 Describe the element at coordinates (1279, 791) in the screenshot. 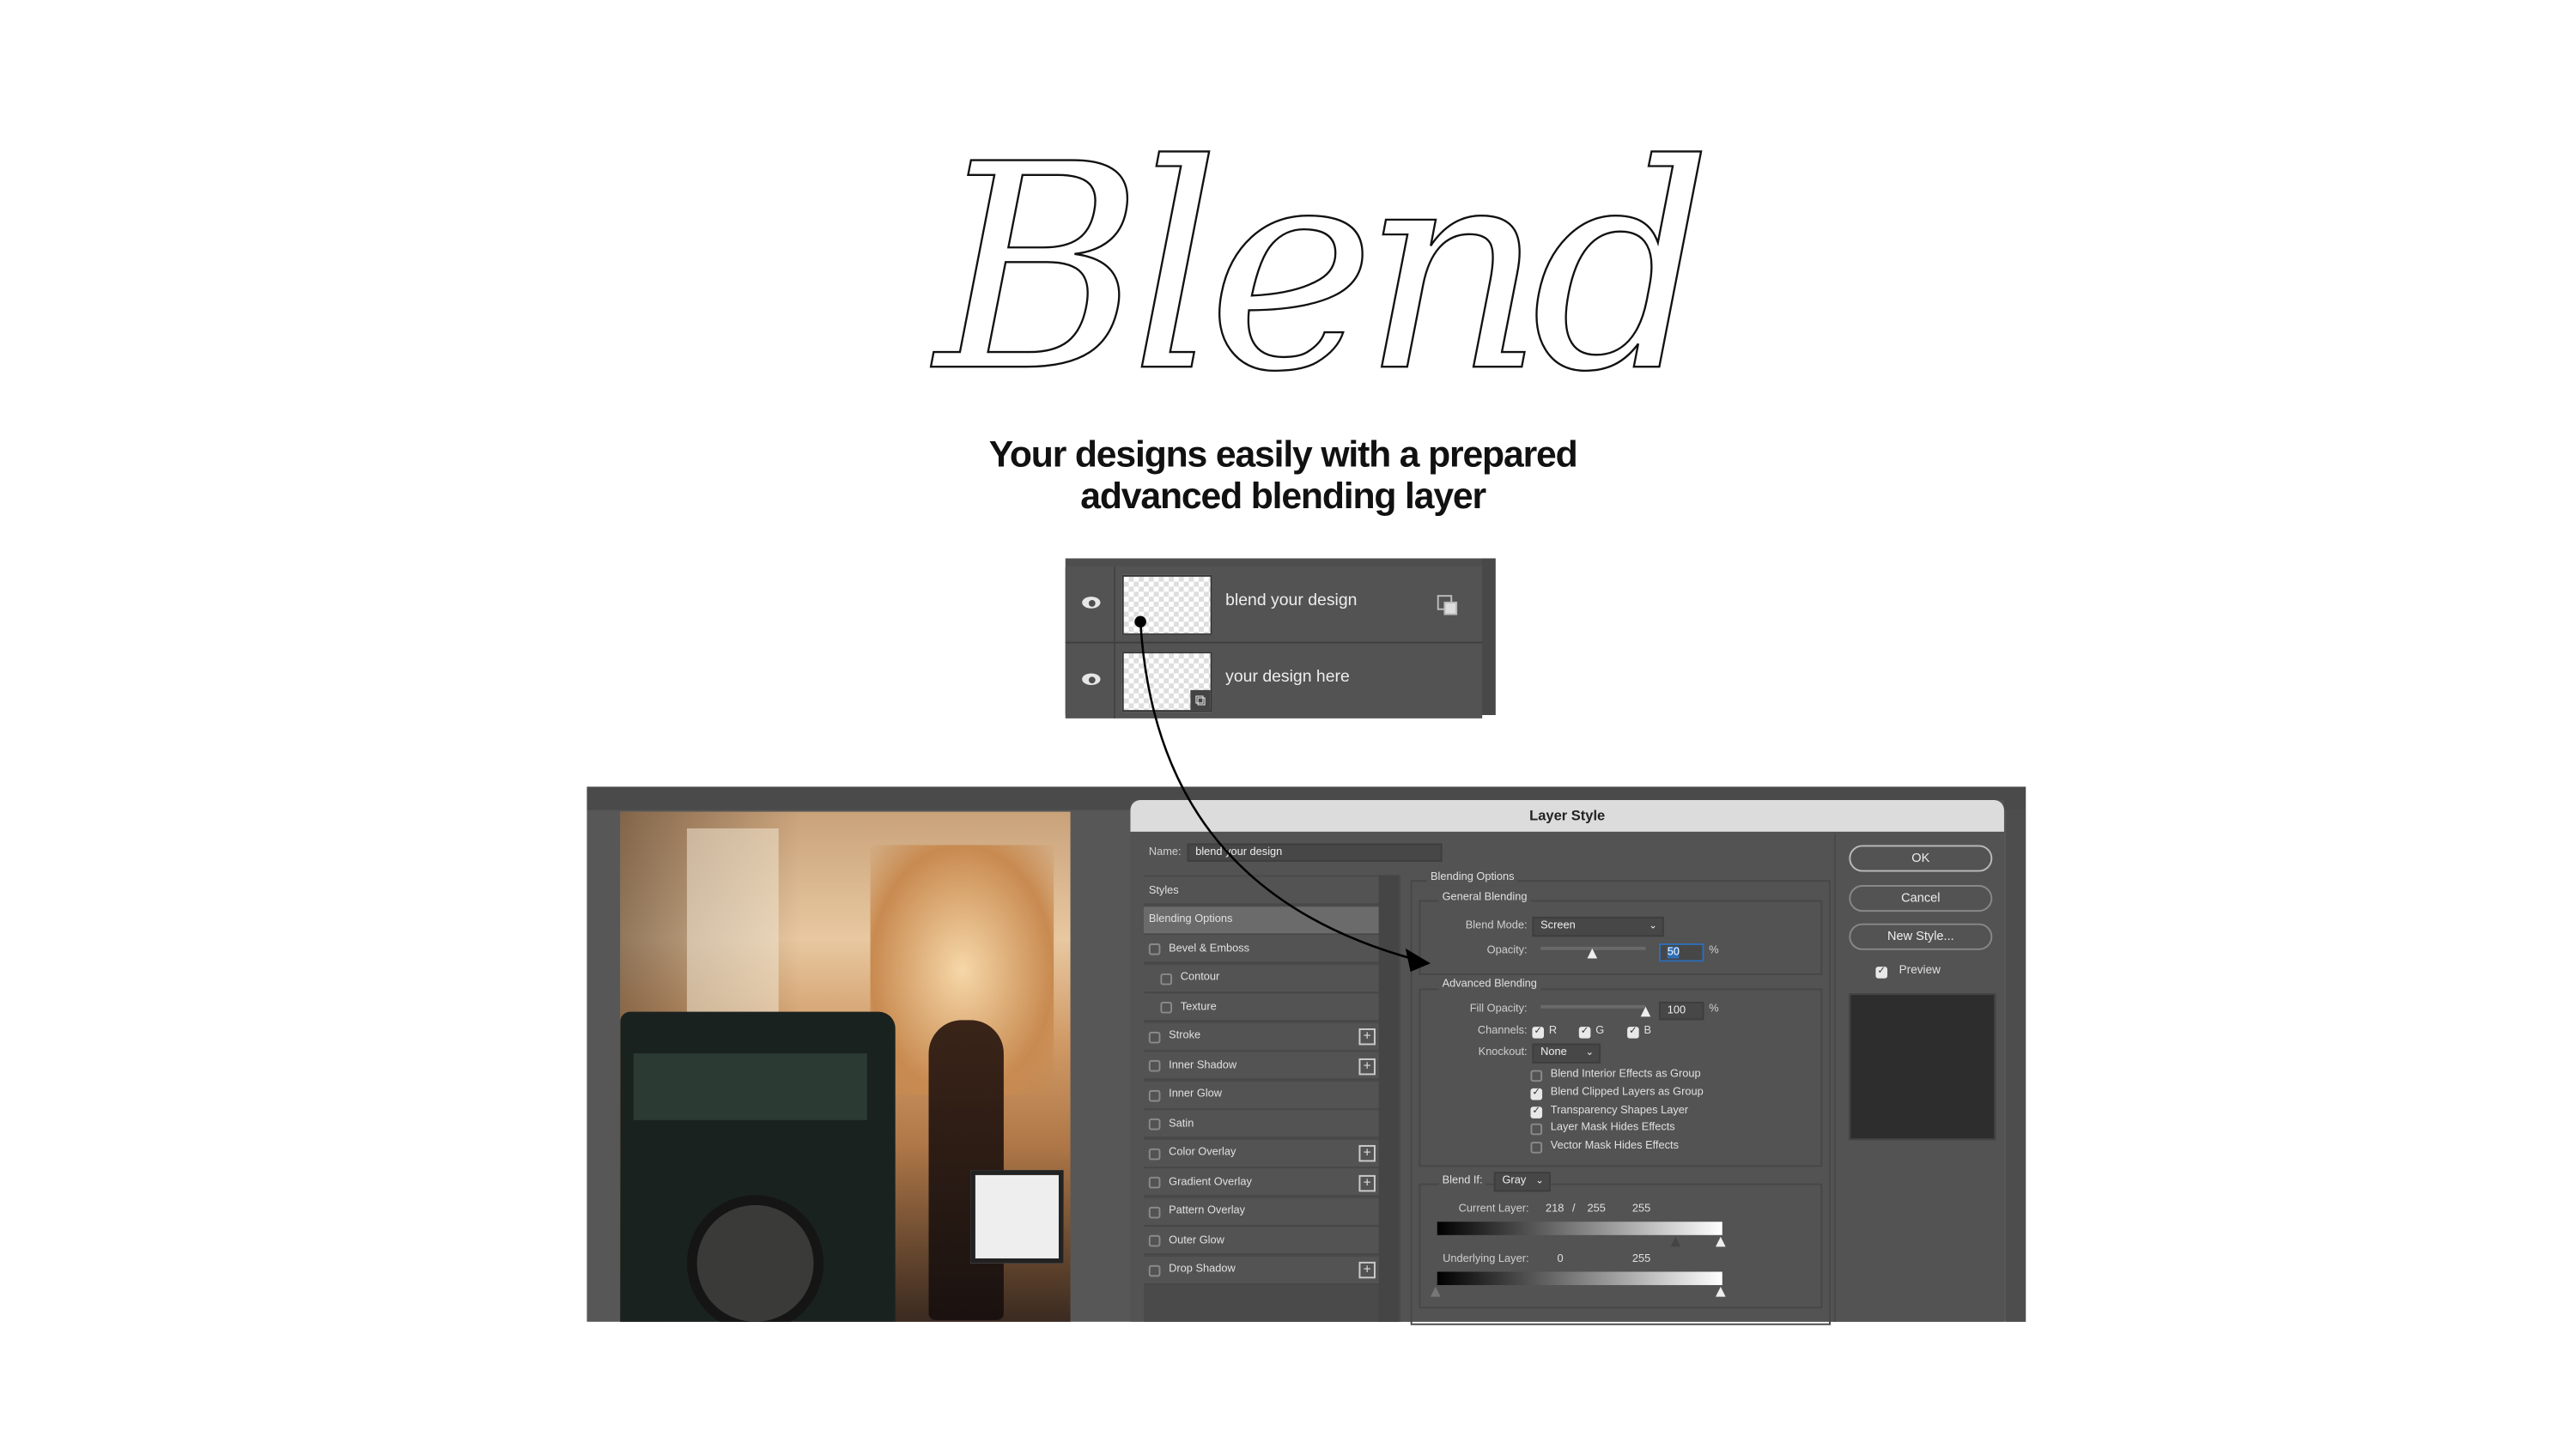

I see `connector-curve` at that location.